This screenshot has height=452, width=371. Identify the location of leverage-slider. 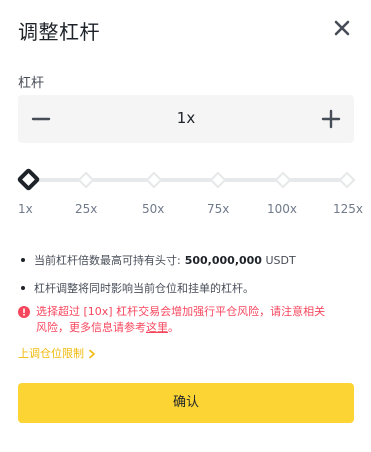
(186, 179).